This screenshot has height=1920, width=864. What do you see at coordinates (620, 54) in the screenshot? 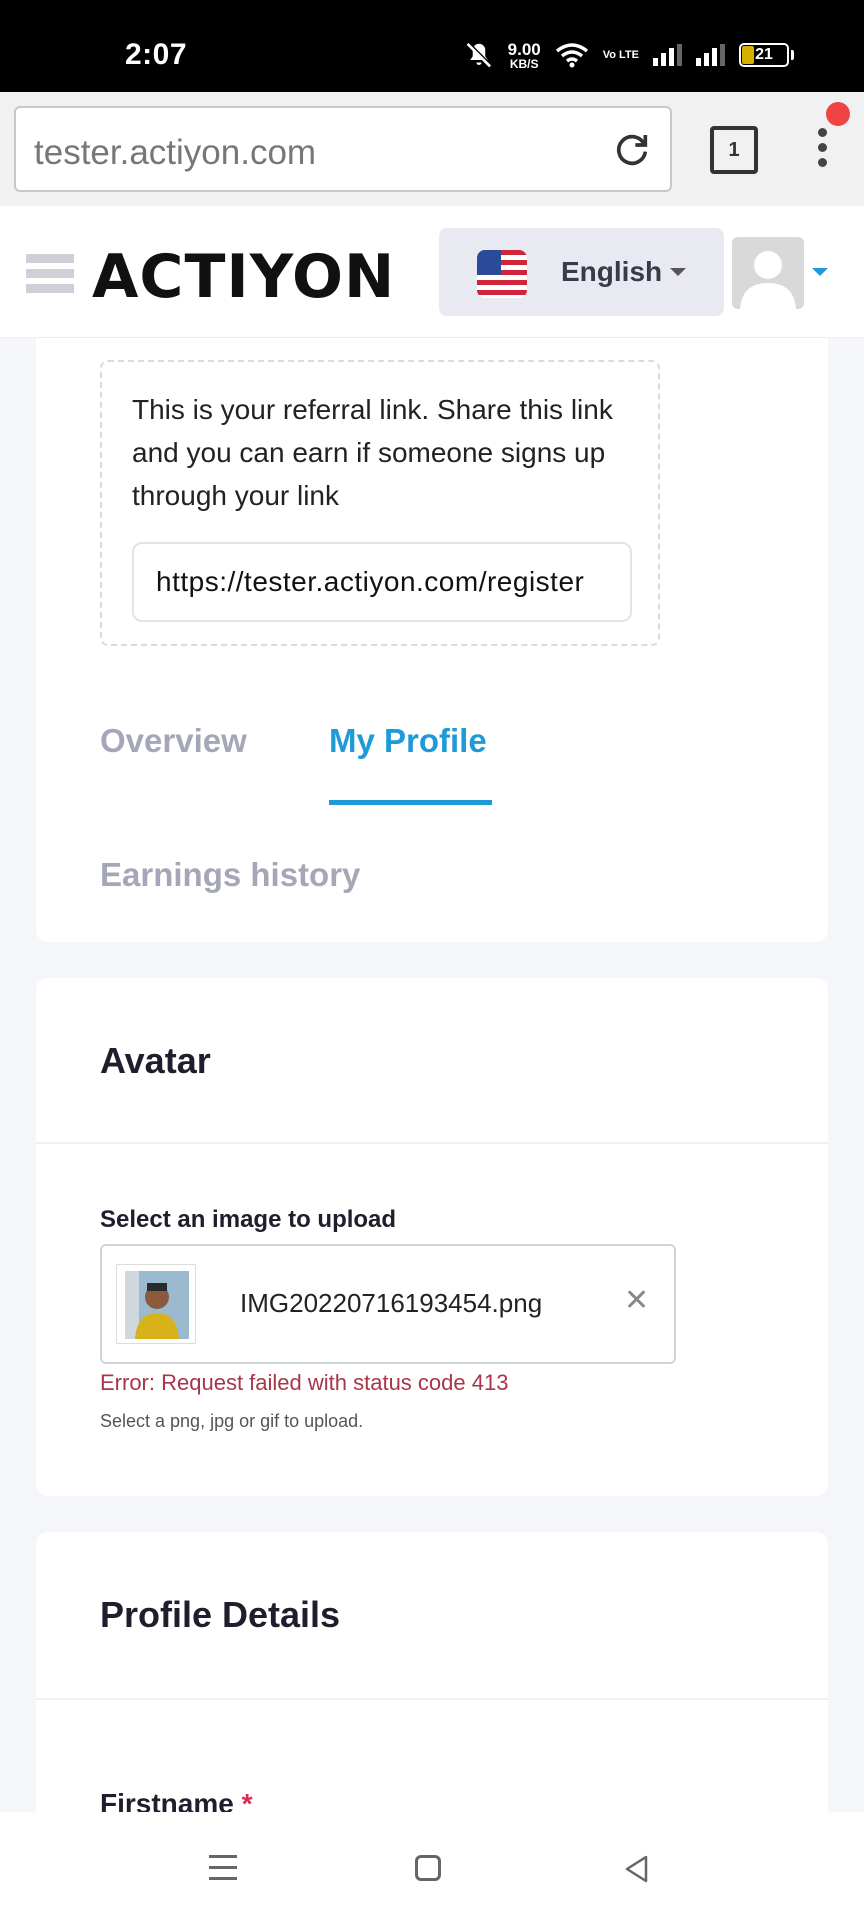
I see `volte-label: Vo LTE` at bounding box center [620, 54].